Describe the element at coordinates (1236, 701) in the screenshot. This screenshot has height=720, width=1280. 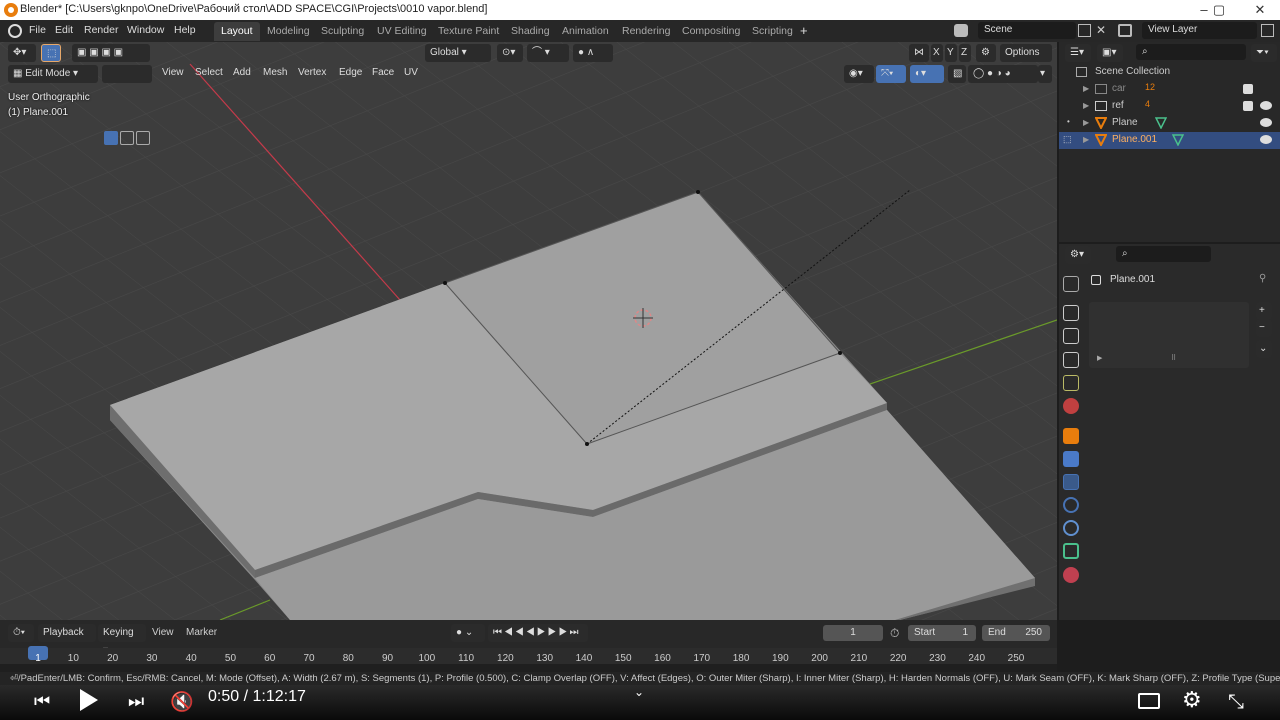
I see `exit-fullscreen-icon: ⤡` at that location.